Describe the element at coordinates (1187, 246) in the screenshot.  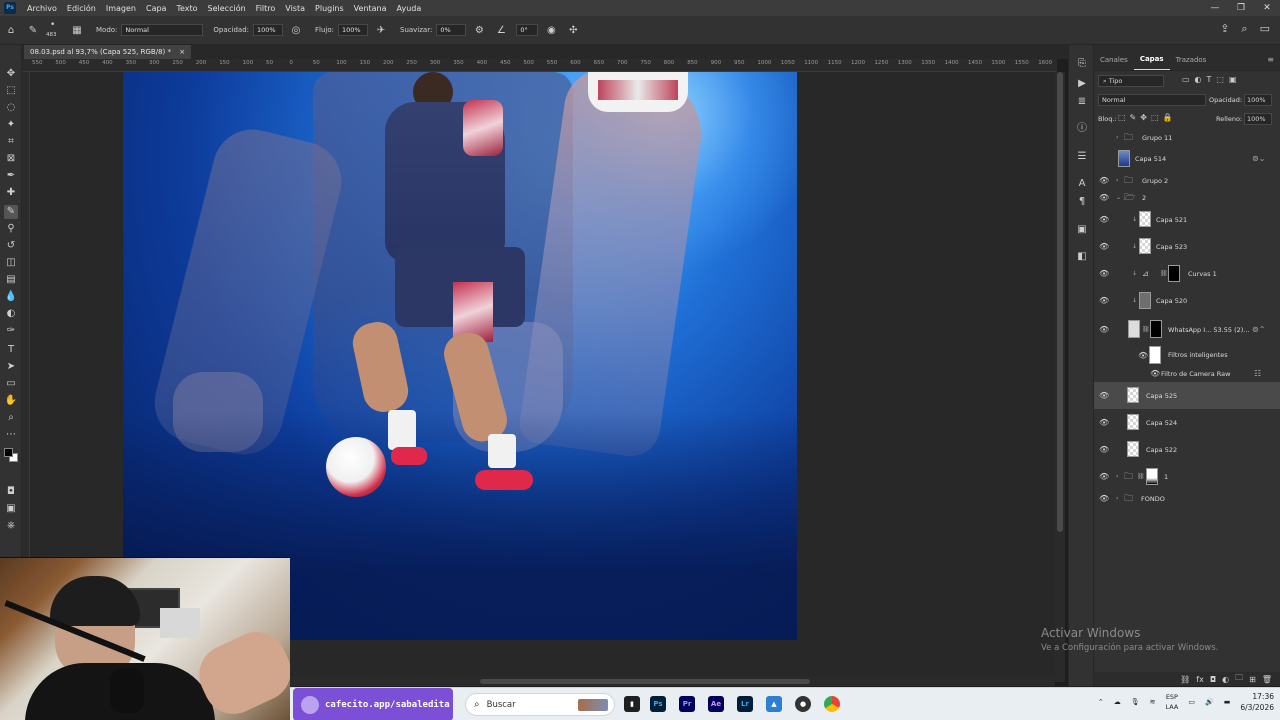
I see `layer-row: 👁 ↓ Capa 523` at that location.